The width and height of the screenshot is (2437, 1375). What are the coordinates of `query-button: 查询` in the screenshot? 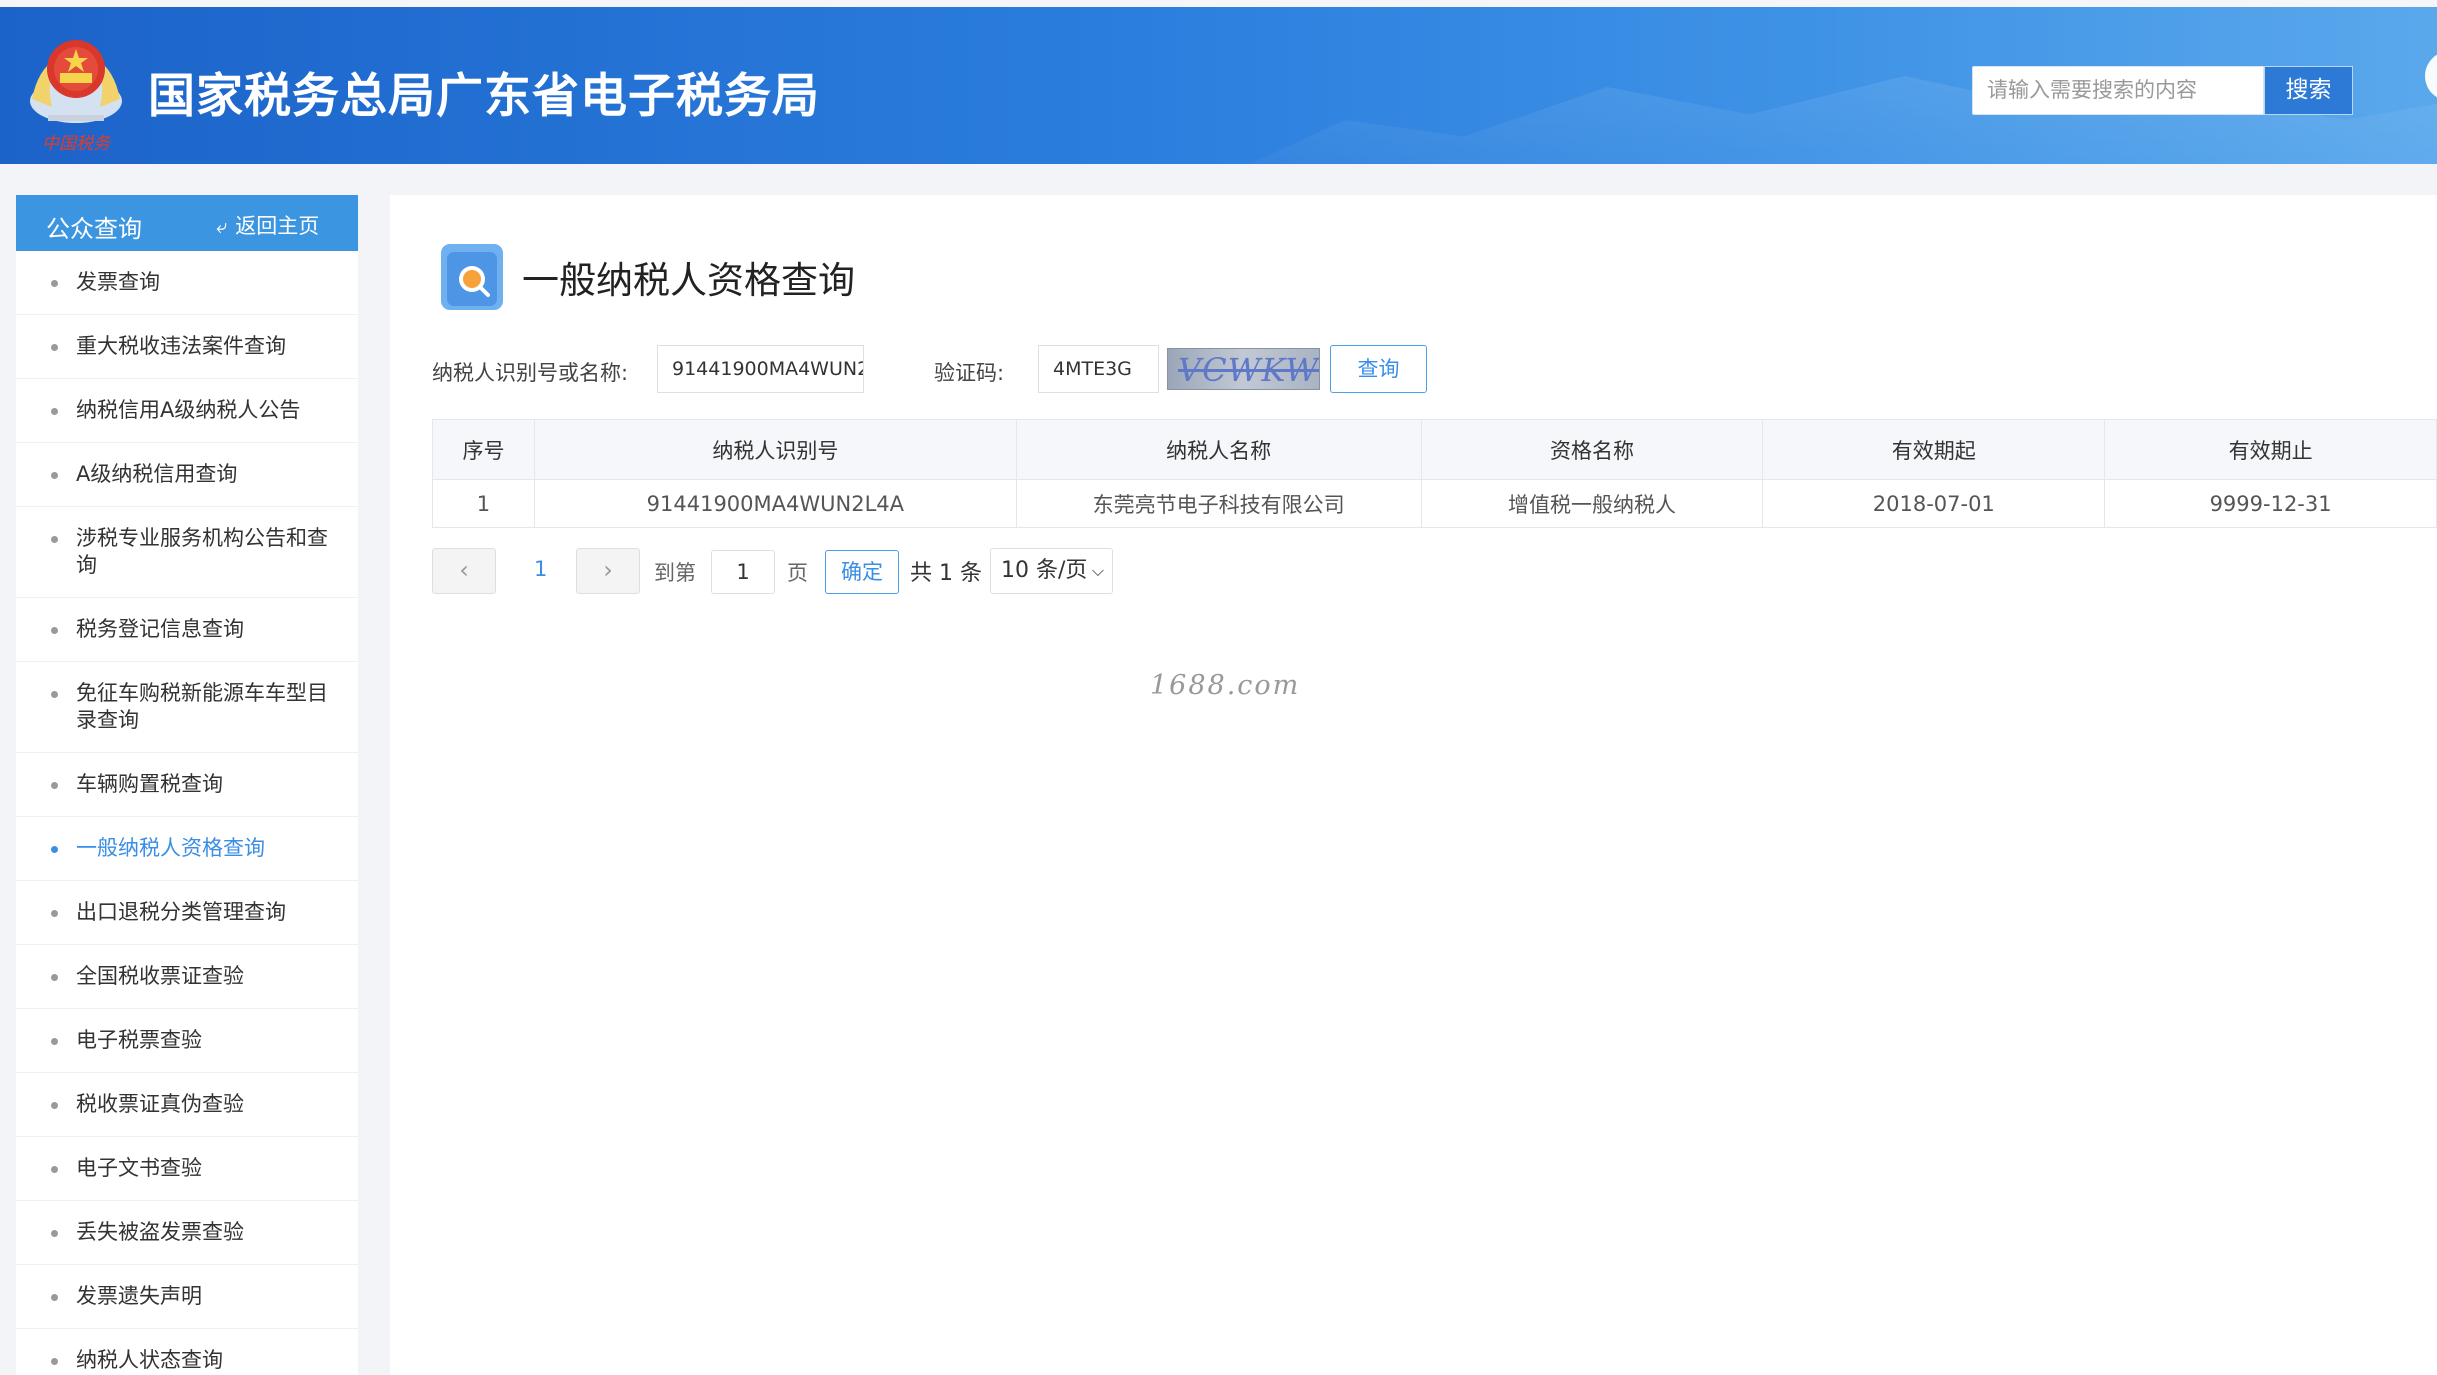 It's located at (1378, 369).